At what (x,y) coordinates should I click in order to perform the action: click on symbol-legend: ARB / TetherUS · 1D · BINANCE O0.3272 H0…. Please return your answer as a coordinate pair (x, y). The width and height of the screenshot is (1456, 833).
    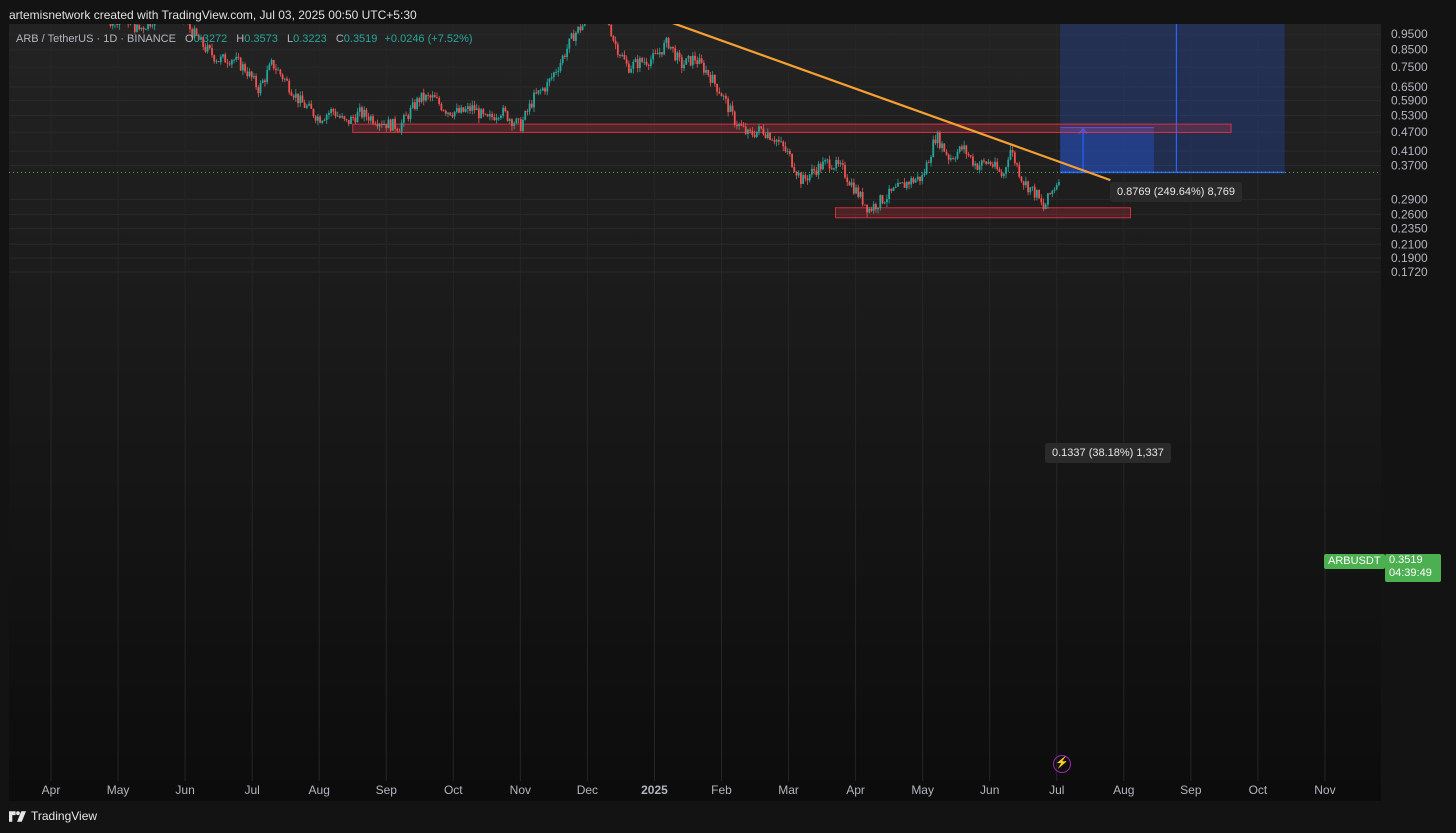
    Looking at the image, I should click on (244, 39).